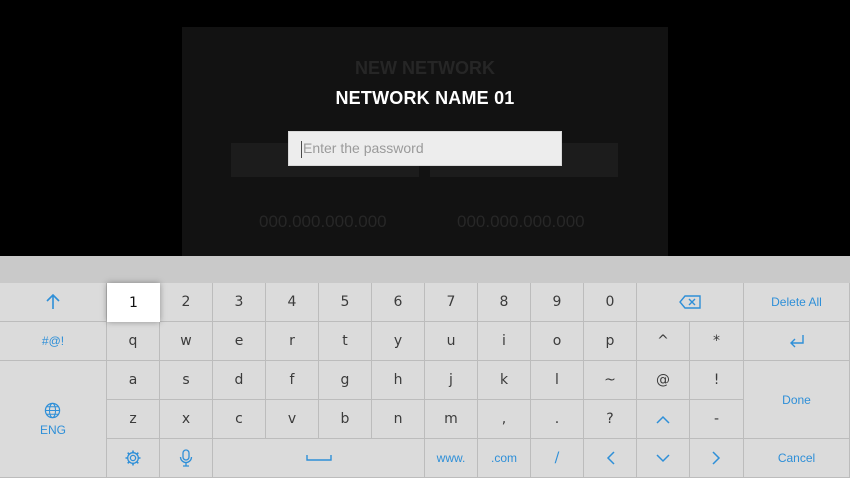  I want to click on key-e: e, so click(239, 341).